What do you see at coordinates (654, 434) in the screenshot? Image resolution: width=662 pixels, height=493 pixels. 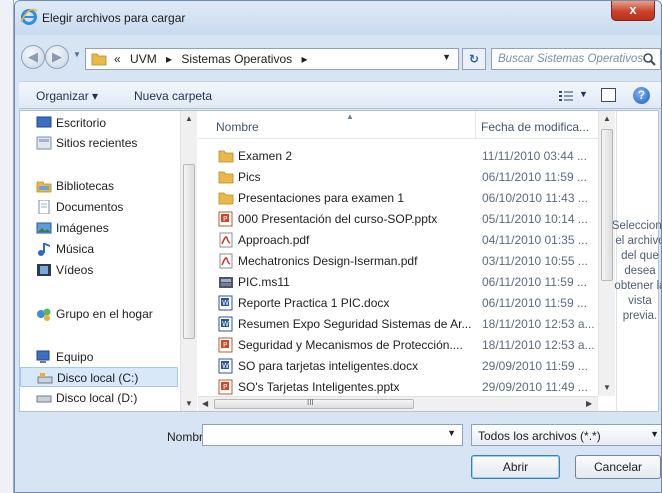 I see `chevron-down-icon: ▼` at bounding box center [654, 434].